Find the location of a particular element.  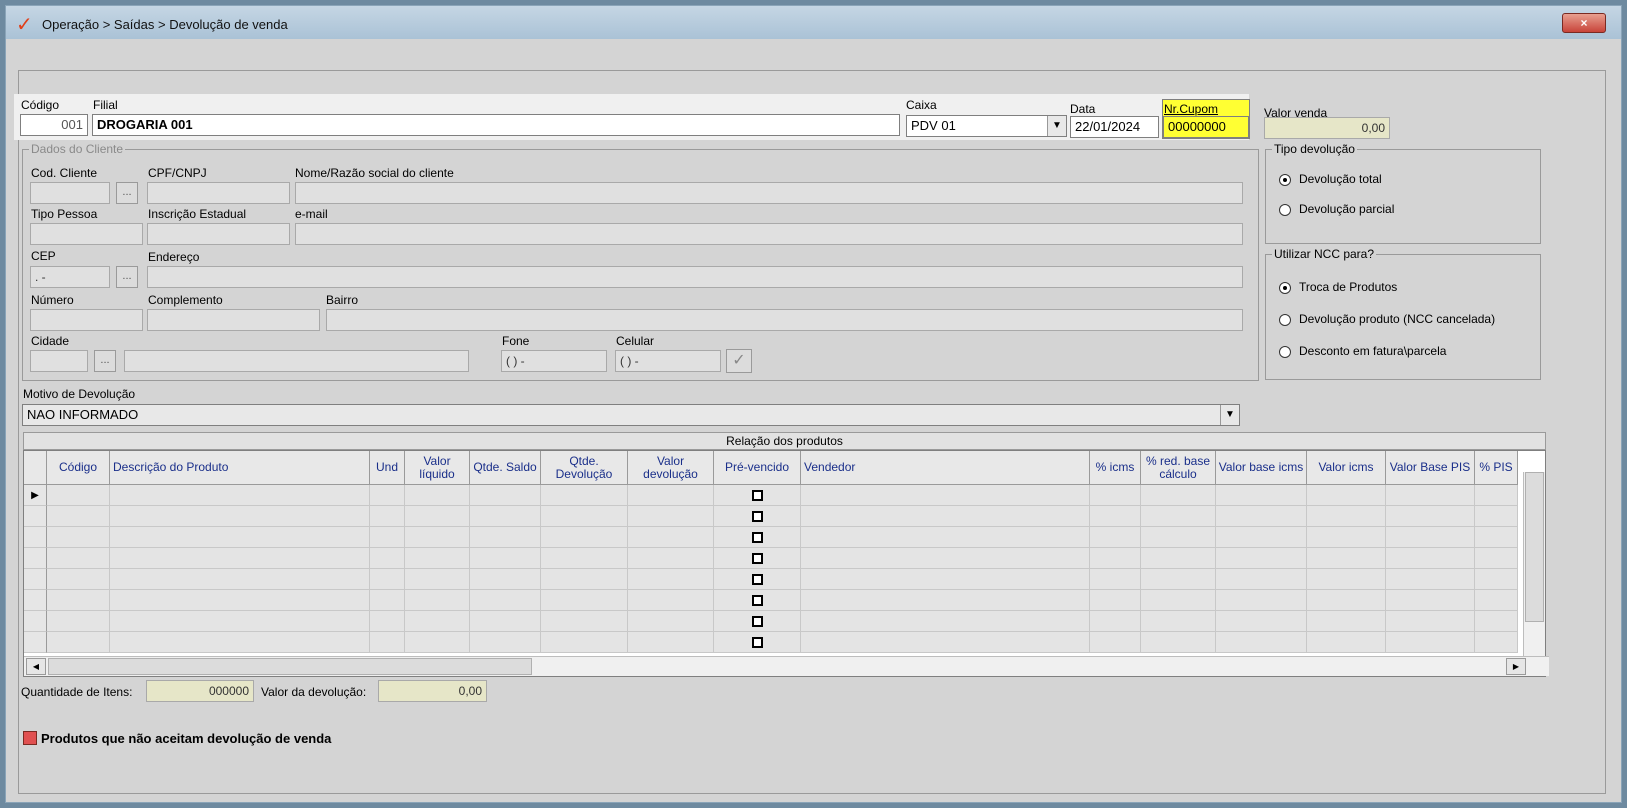

horizontal-scrollbar: ◀ ▶ is located at coordinates (786, 666).